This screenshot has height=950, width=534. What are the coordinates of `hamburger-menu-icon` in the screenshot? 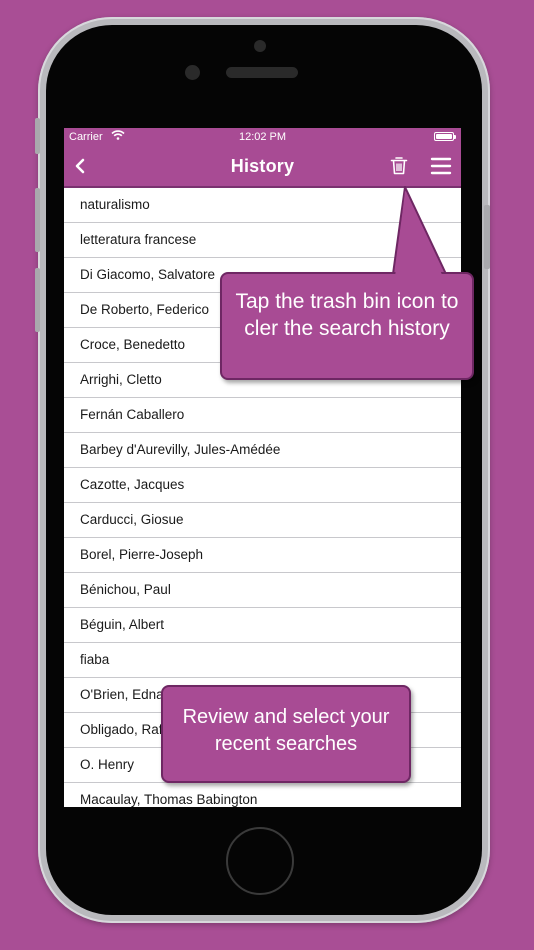 It's located at (441, 166).